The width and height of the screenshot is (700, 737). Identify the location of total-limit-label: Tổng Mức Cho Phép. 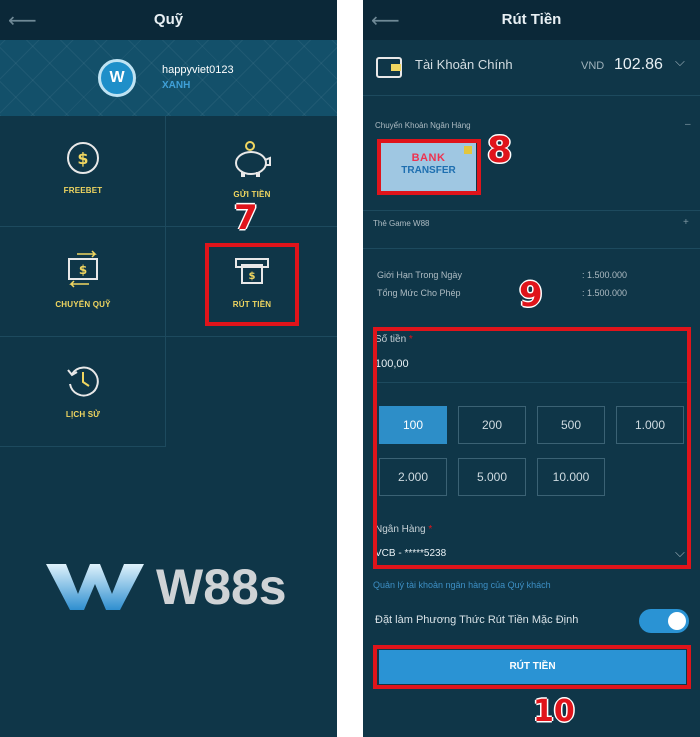
(419, 293).